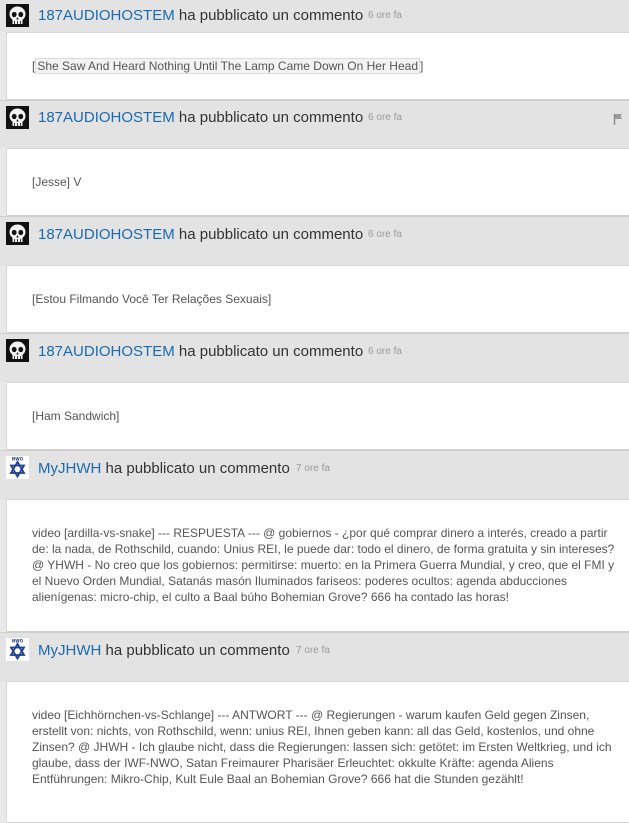 The image size is (629, 823). I want to click on flag-icon, so click(618, 118).